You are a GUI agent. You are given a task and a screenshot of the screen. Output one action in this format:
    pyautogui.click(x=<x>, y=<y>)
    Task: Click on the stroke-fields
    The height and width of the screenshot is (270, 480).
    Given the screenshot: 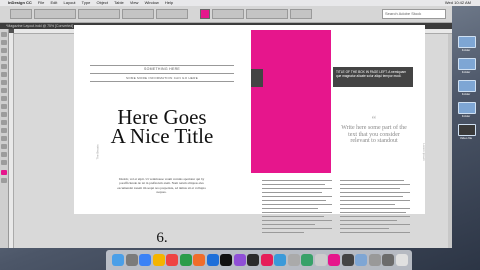 What is the action you would take?
    pyautogui.click(x=228, y=14)
    